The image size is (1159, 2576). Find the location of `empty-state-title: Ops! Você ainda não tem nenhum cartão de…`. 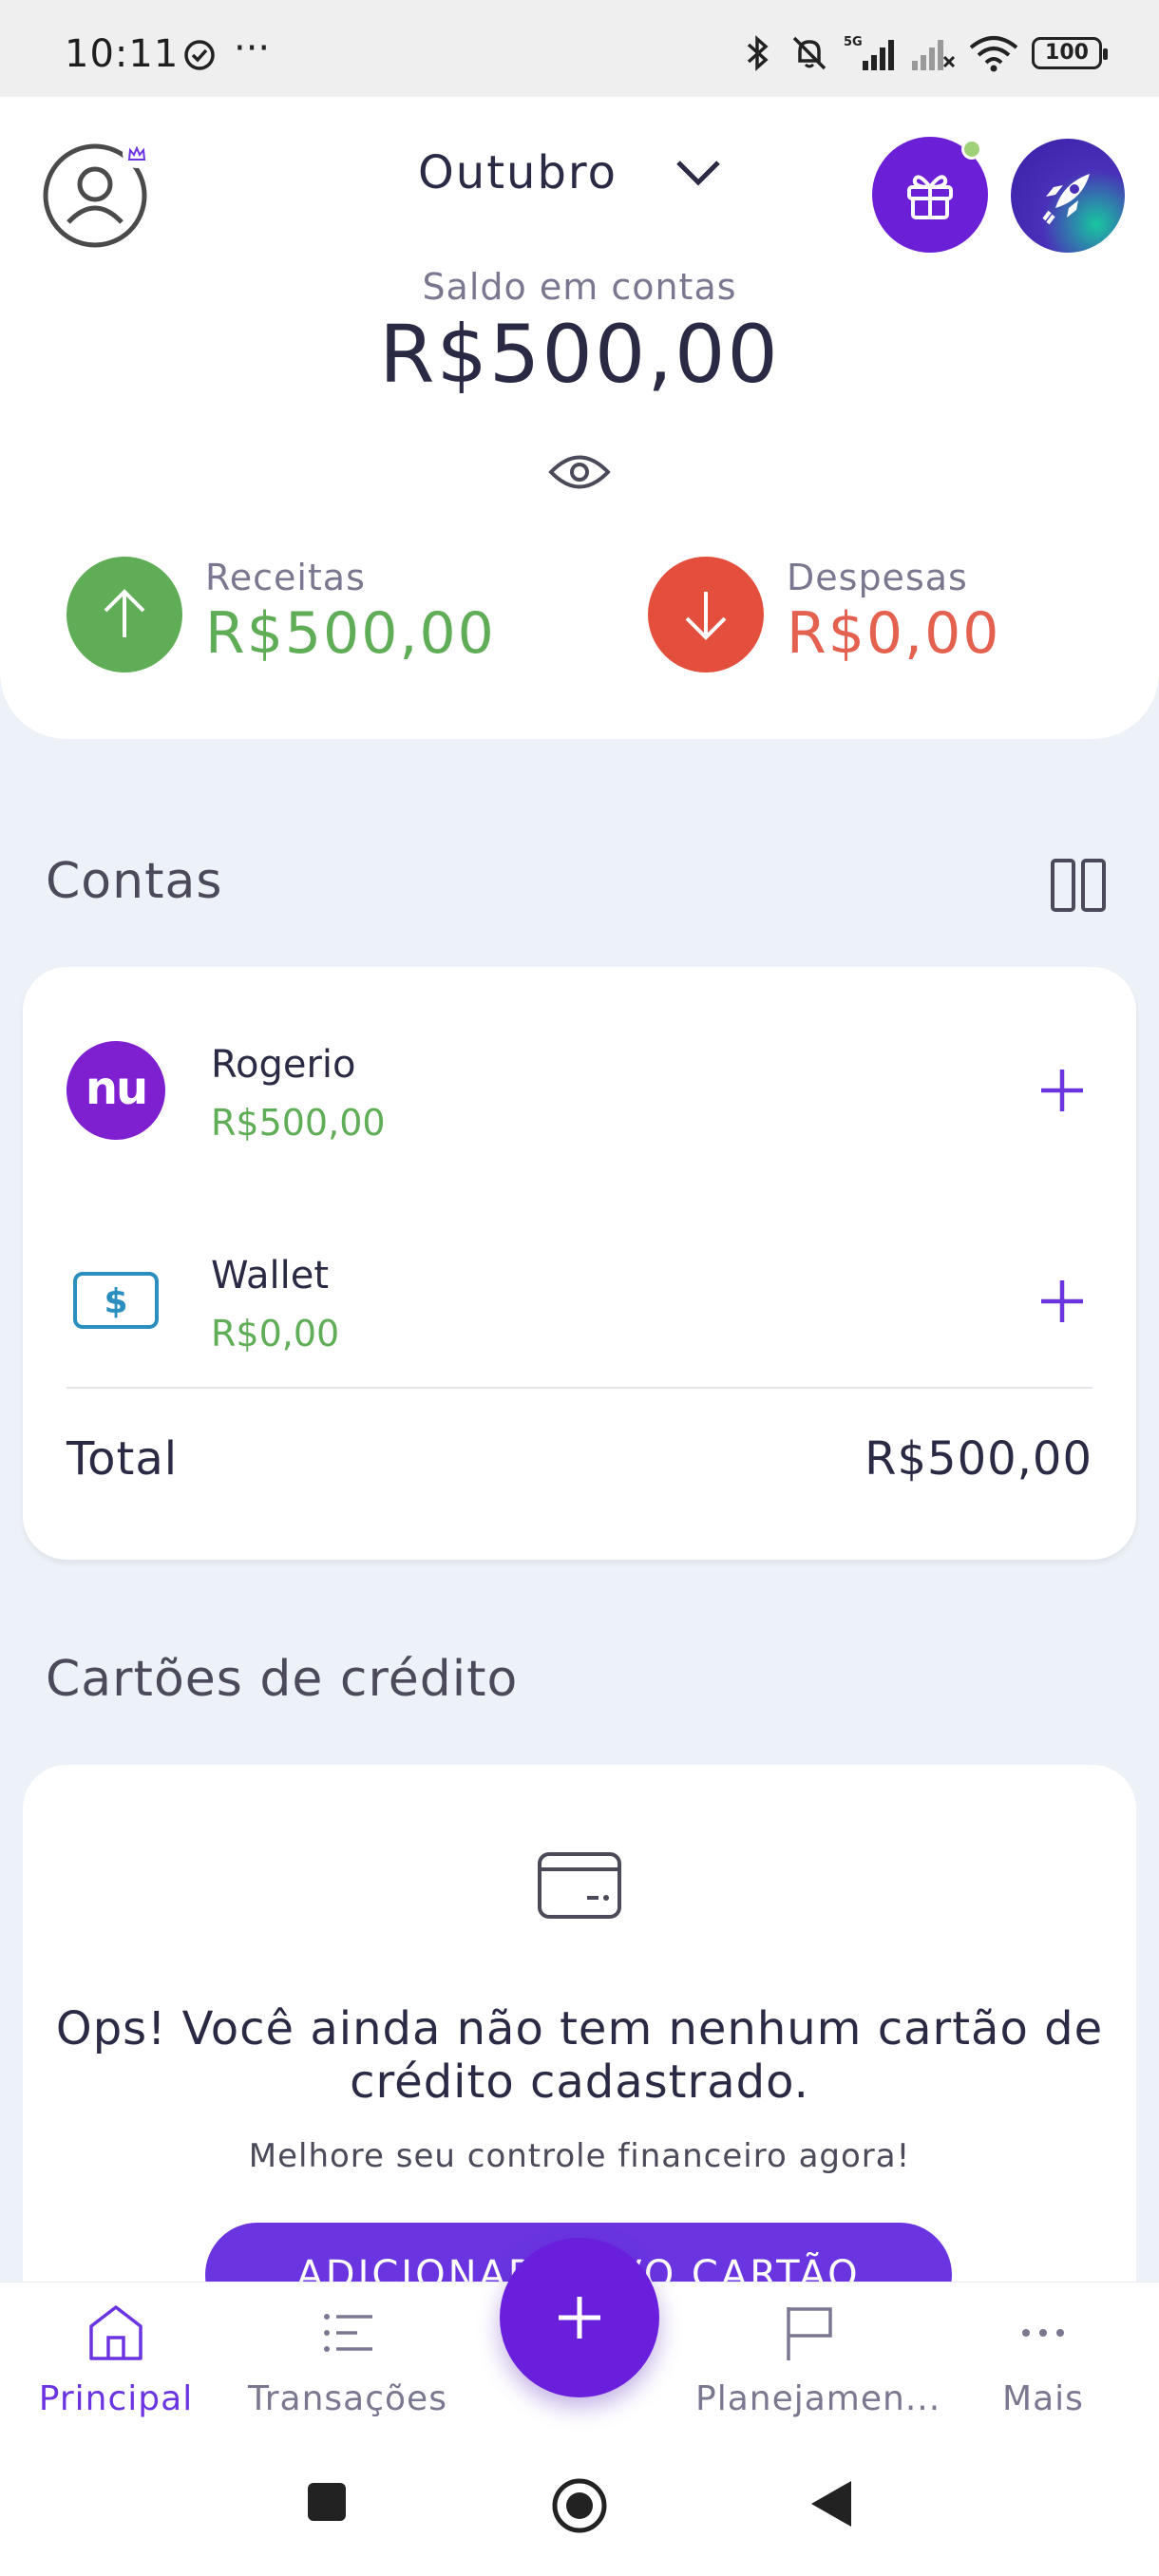

empty-state-title: Ops! Você ainda não tem nenhum cartão de… is located at coordinates (579, 2055).